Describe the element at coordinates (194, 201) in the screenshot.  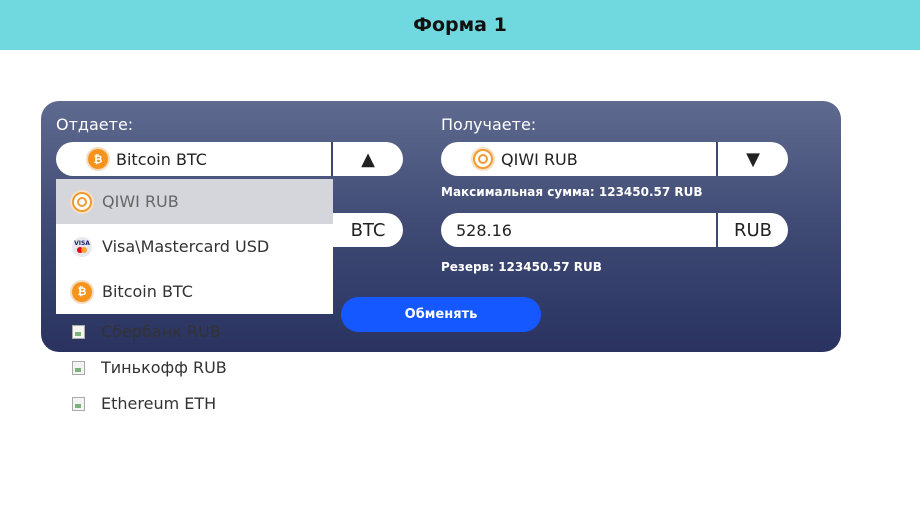
I see `dropdown-option-qiwi-rub: QIWI RUB` at that location.